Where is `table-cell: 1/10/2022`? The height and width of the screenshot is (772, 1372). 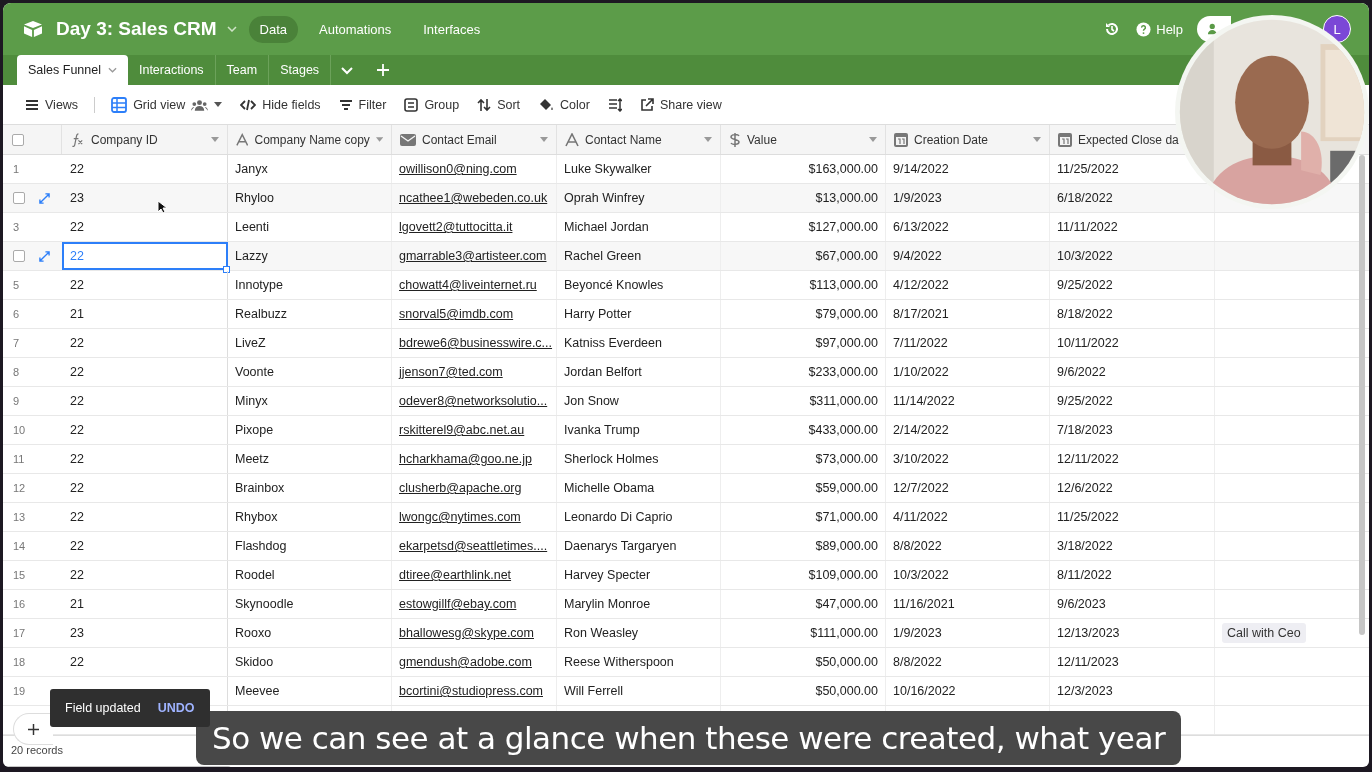
table-cell: 1/10/2022 is located at coordinates (921, 372).